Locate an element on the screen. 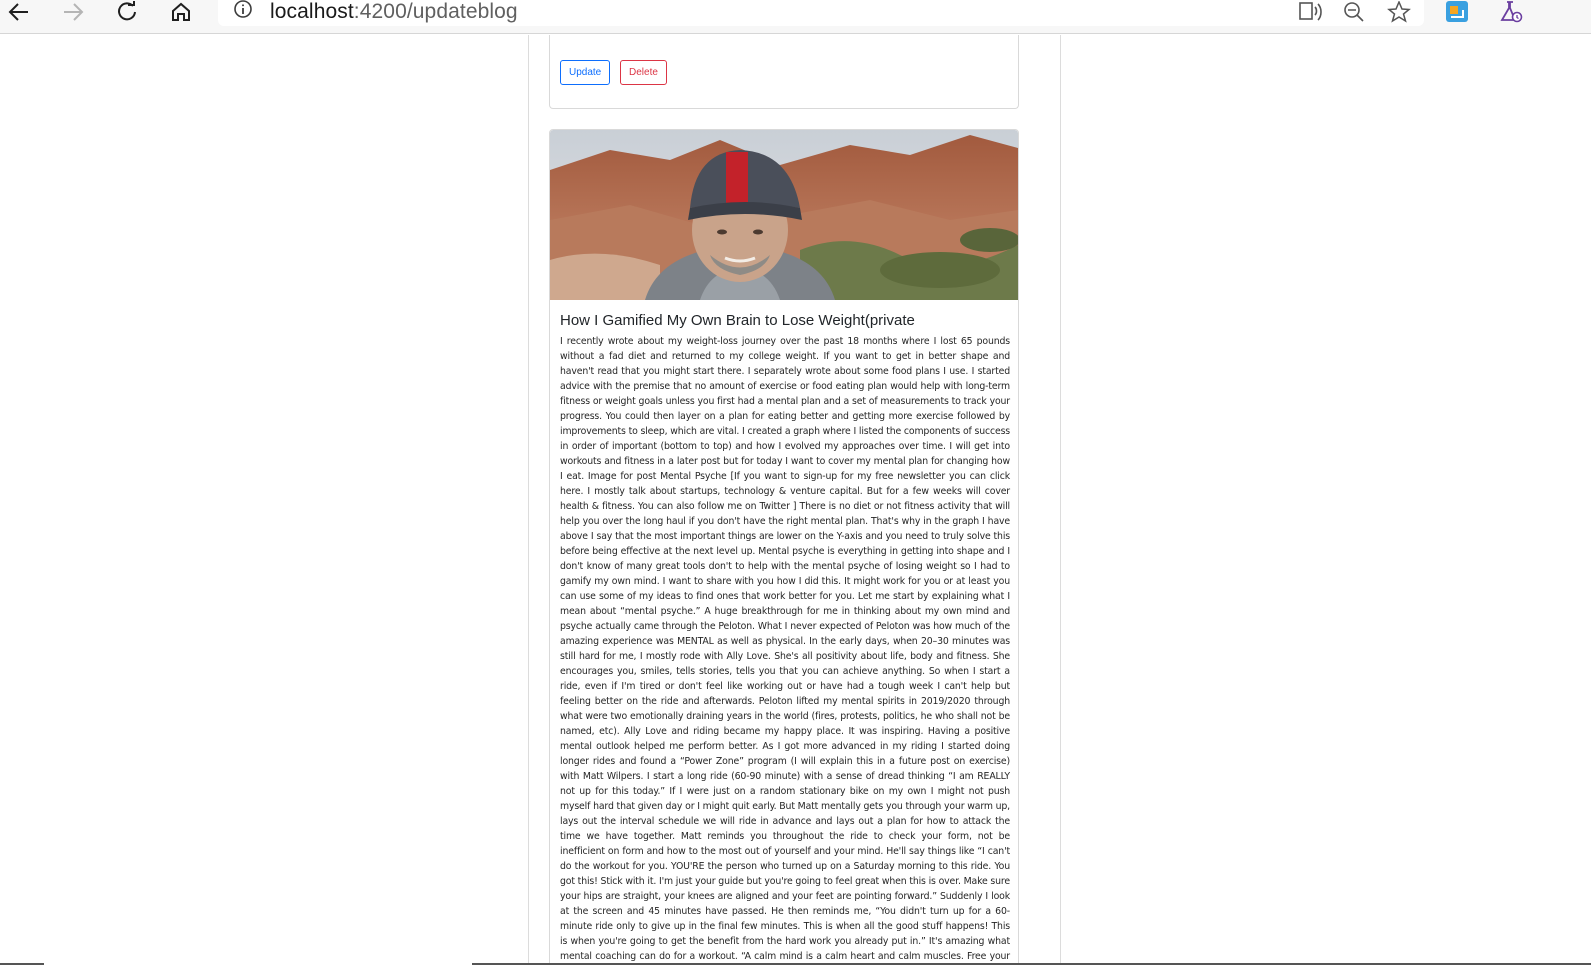  forward-icon is located at coordinates (73, 12).